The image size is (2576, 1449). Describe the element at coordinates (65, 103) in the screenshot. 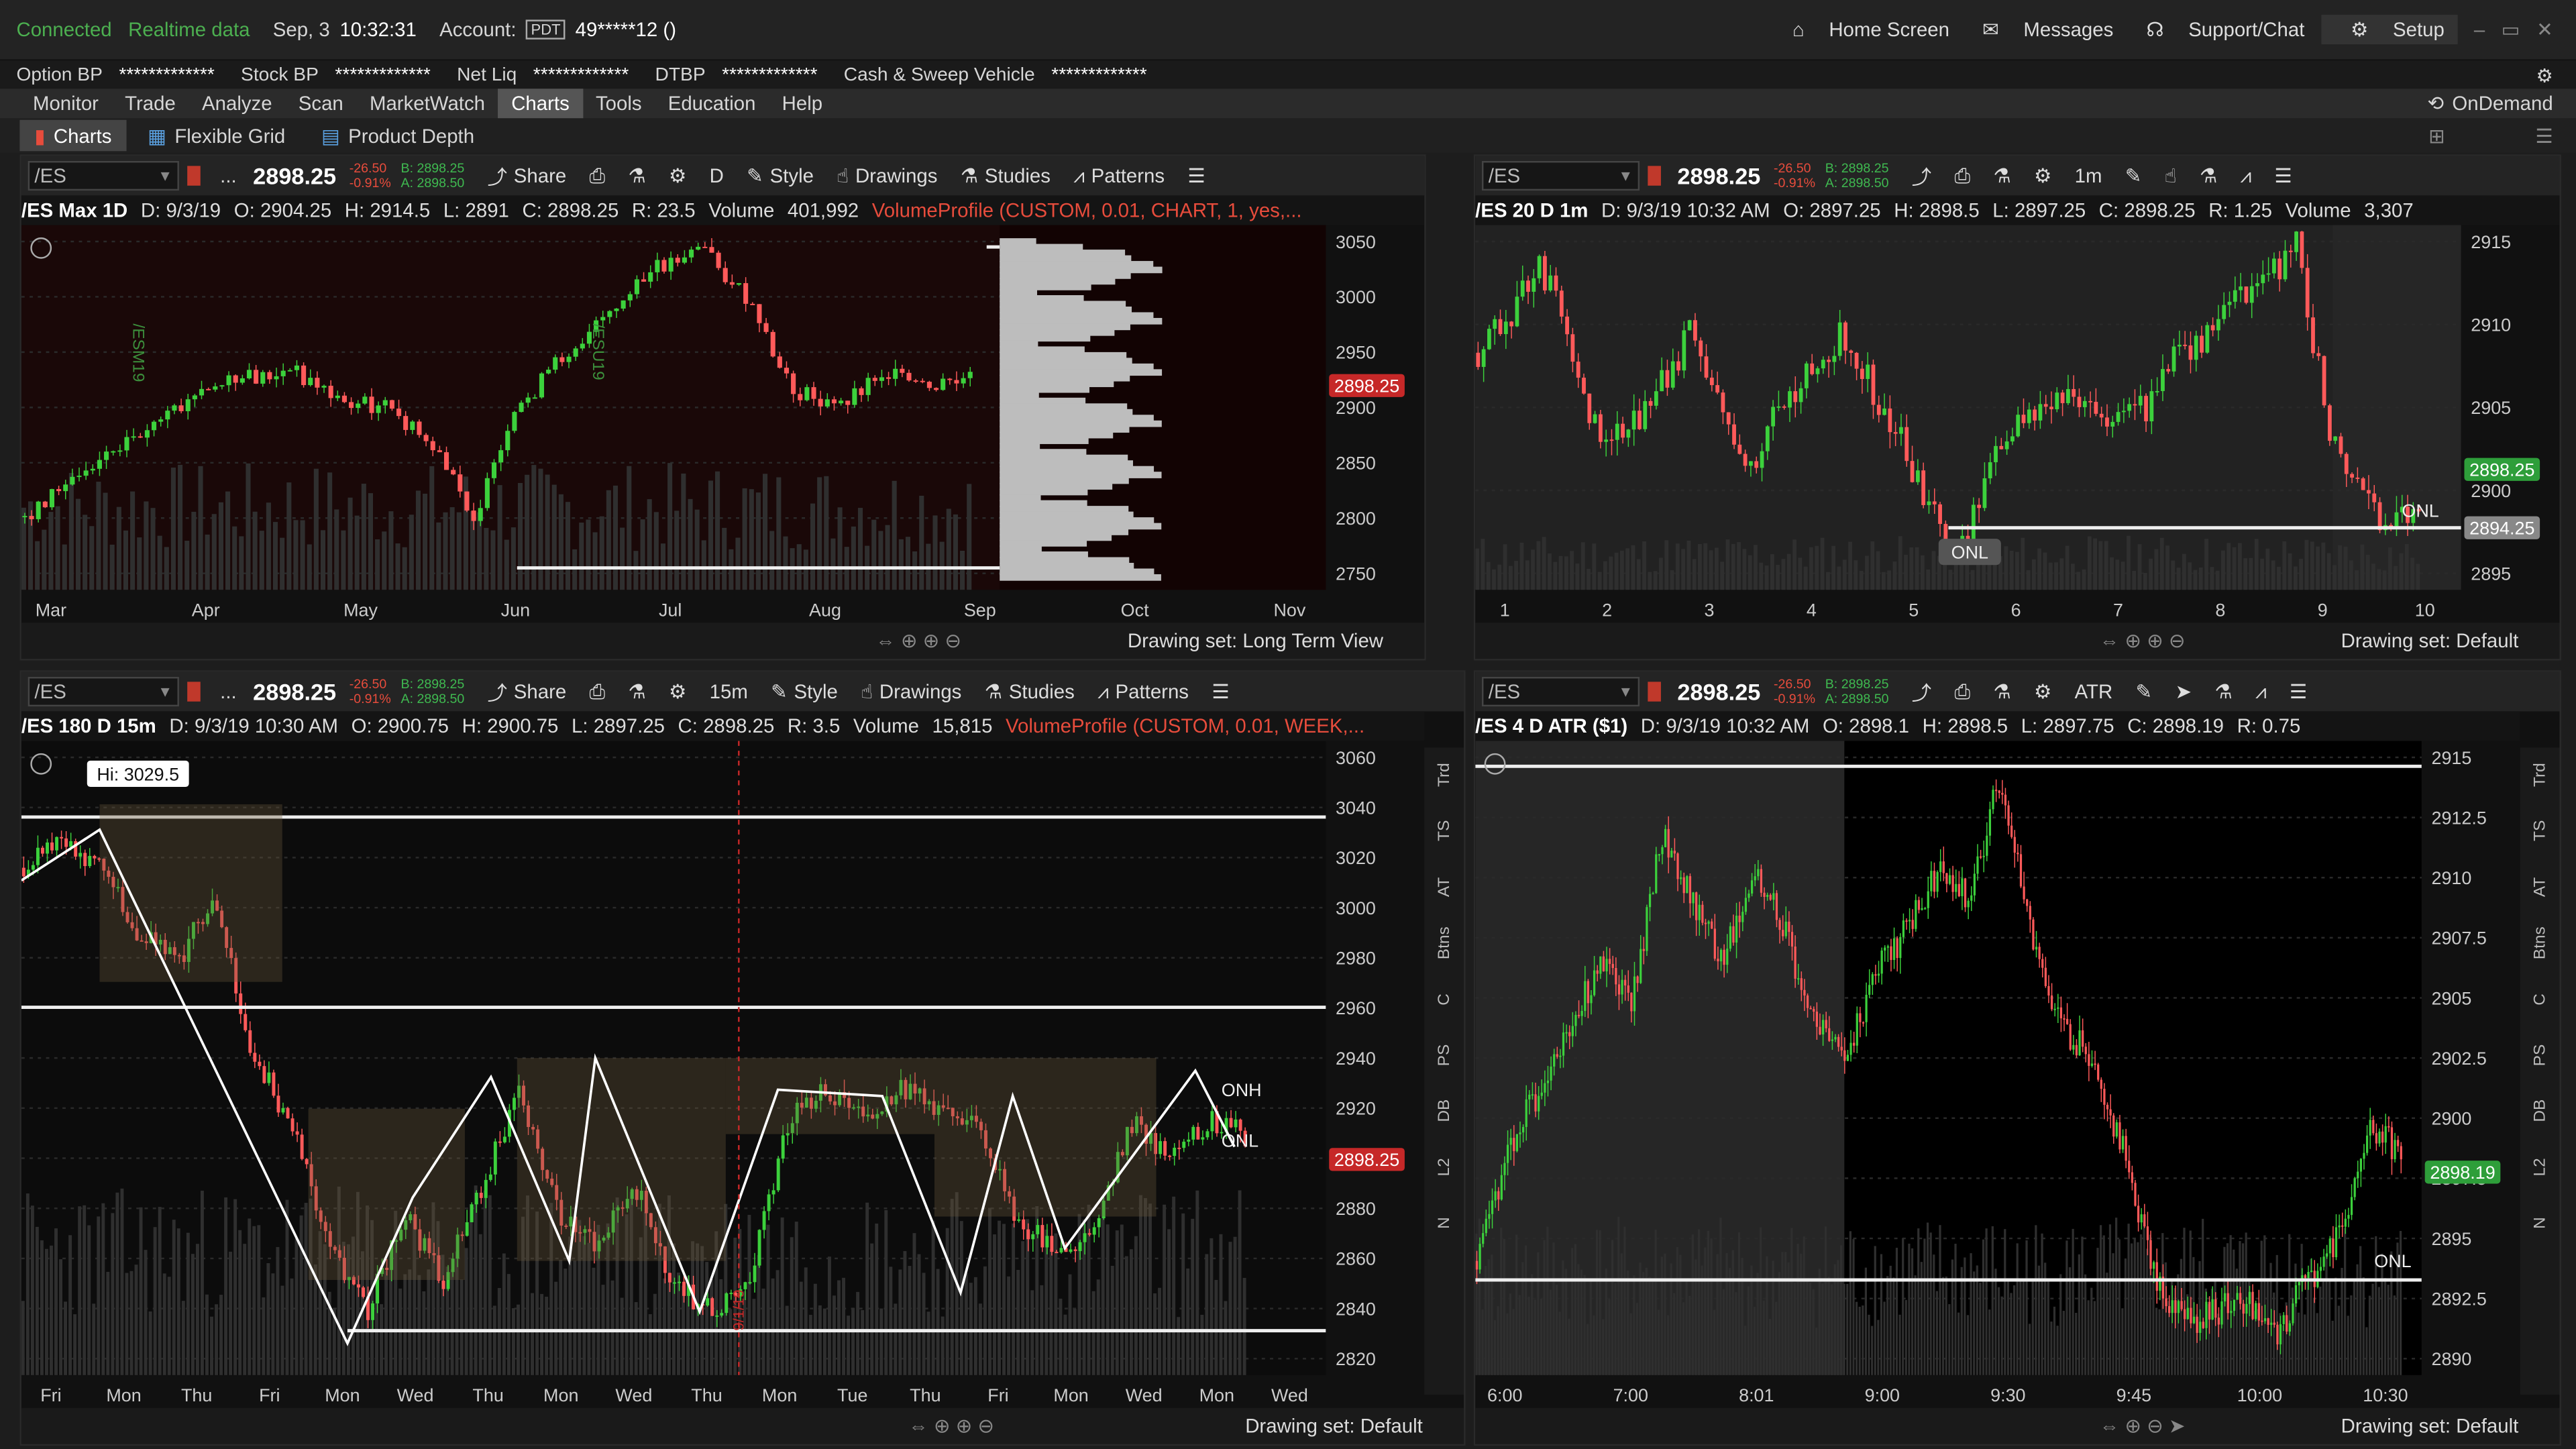

I see `menu-monitor: Monitor` at that location.